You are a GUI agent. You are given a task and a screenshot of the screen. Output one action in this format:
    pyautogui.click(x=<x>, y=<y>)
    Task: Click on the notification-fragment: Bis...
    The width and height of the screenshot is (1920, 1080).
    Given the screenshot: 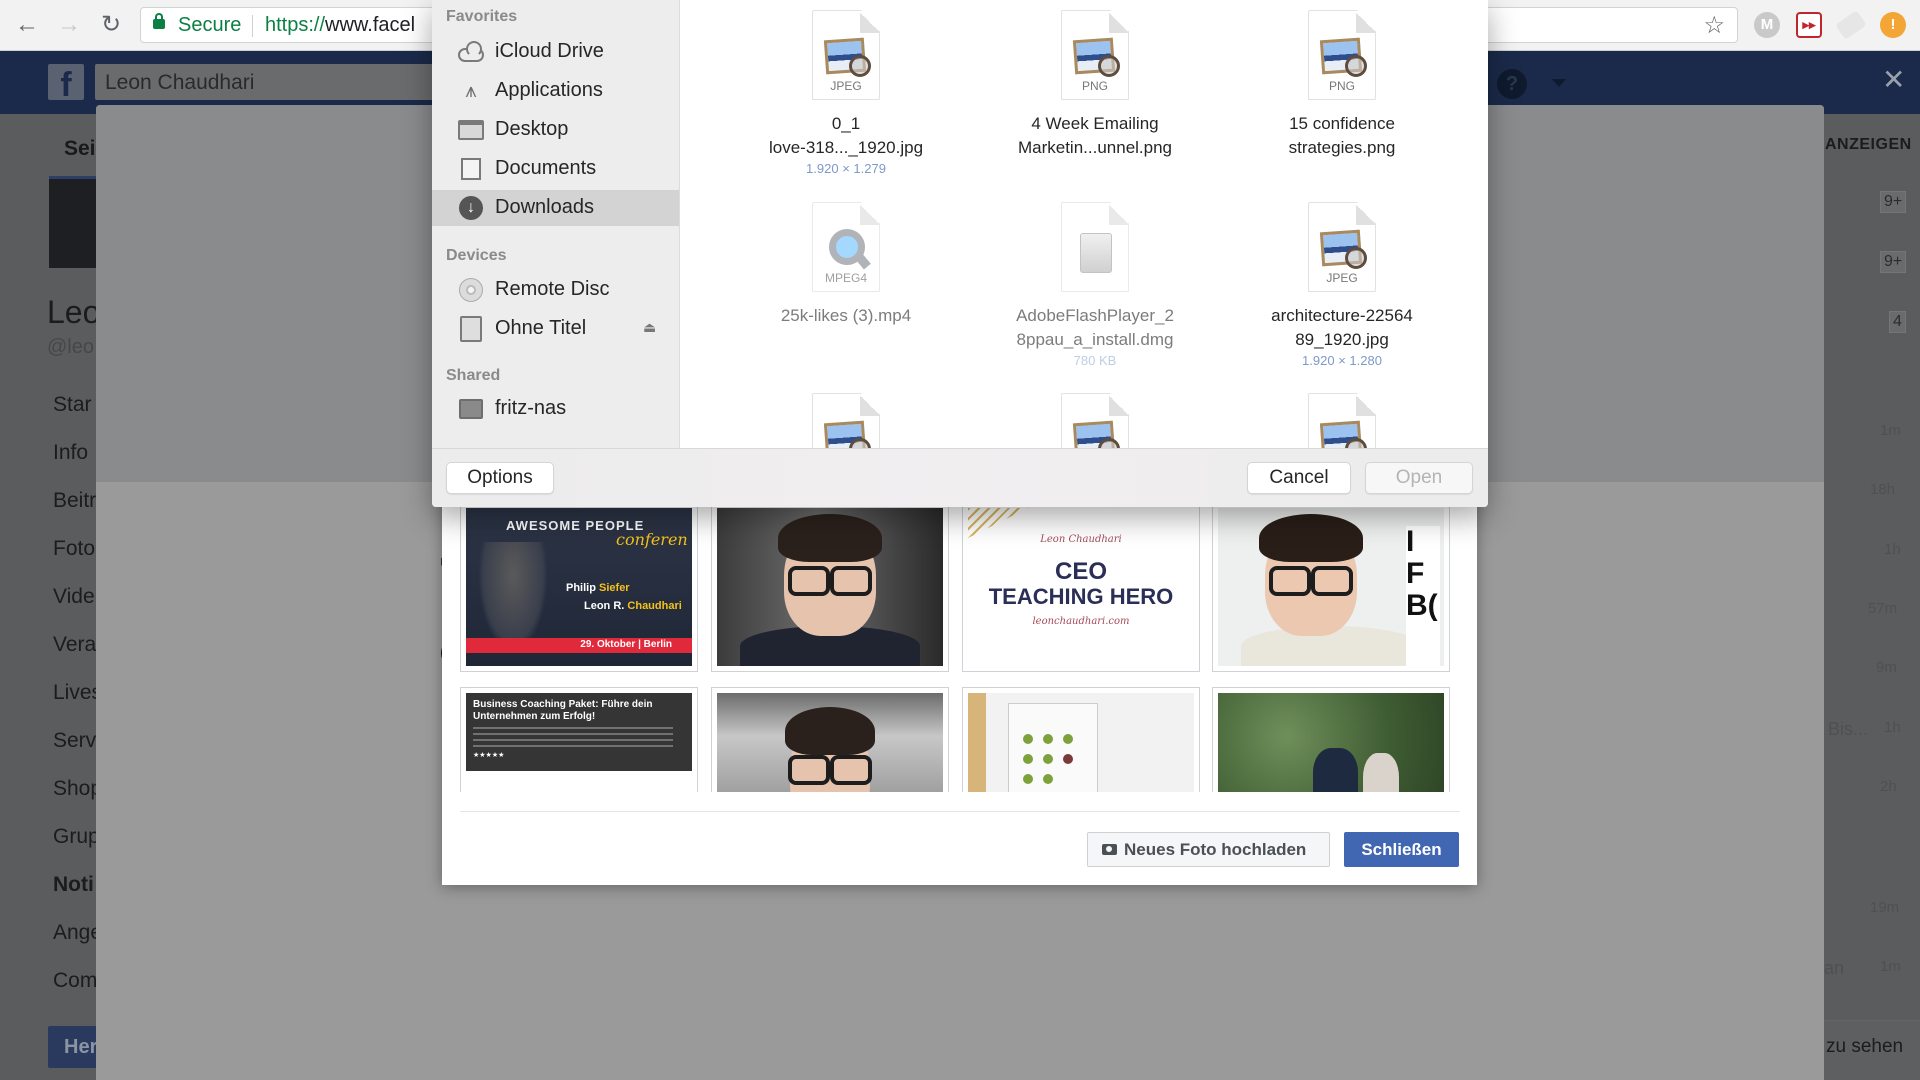 What is the action you would take?
    pyautogui.click(x=1848, y=729)
    